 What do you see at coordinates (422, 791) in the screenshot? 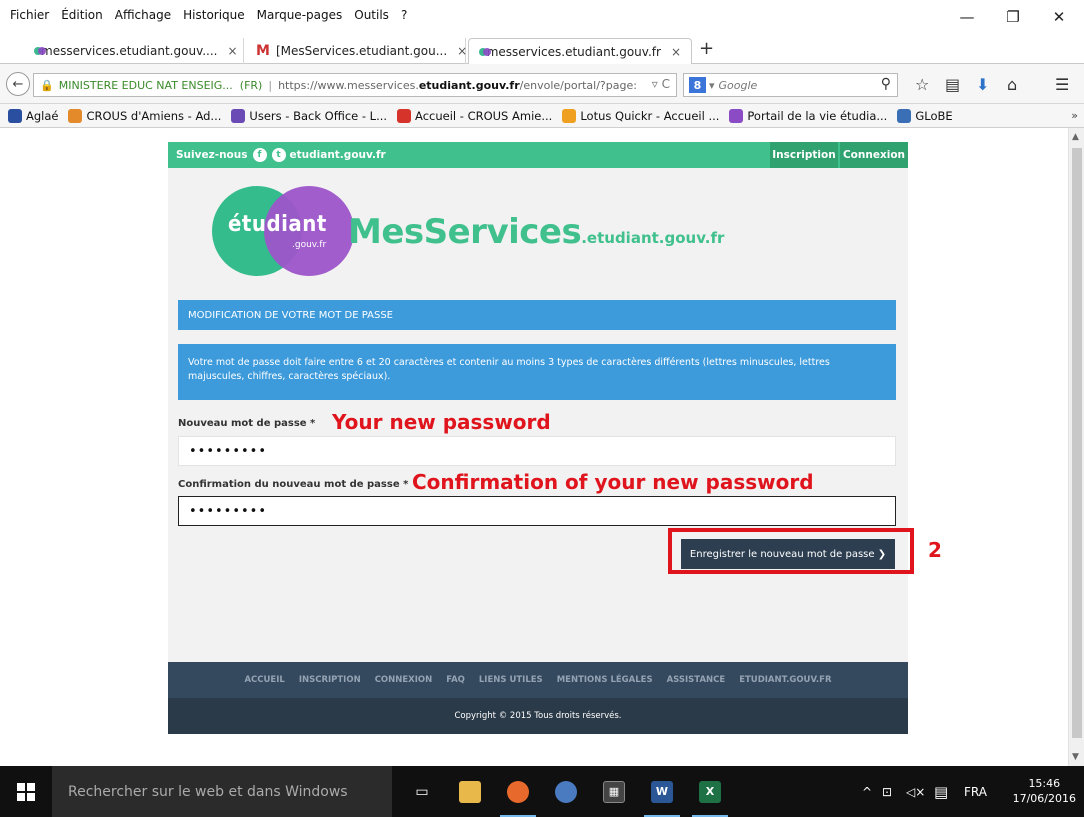
I see `task-view-button: ▭` at bounding box center [422, 791].